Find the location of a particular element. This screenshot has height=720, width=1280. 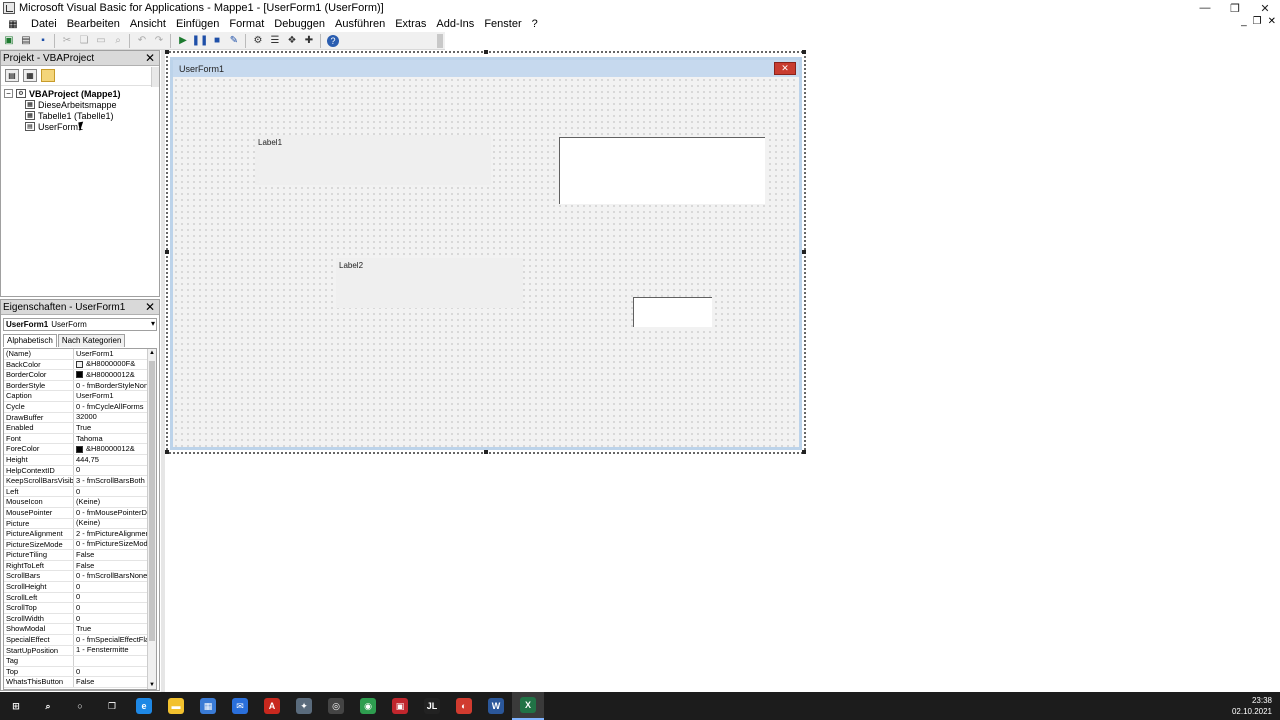

property-row: PictureAlignment 2 - fmPictureAlignmen is located at coordinates (80, 534).